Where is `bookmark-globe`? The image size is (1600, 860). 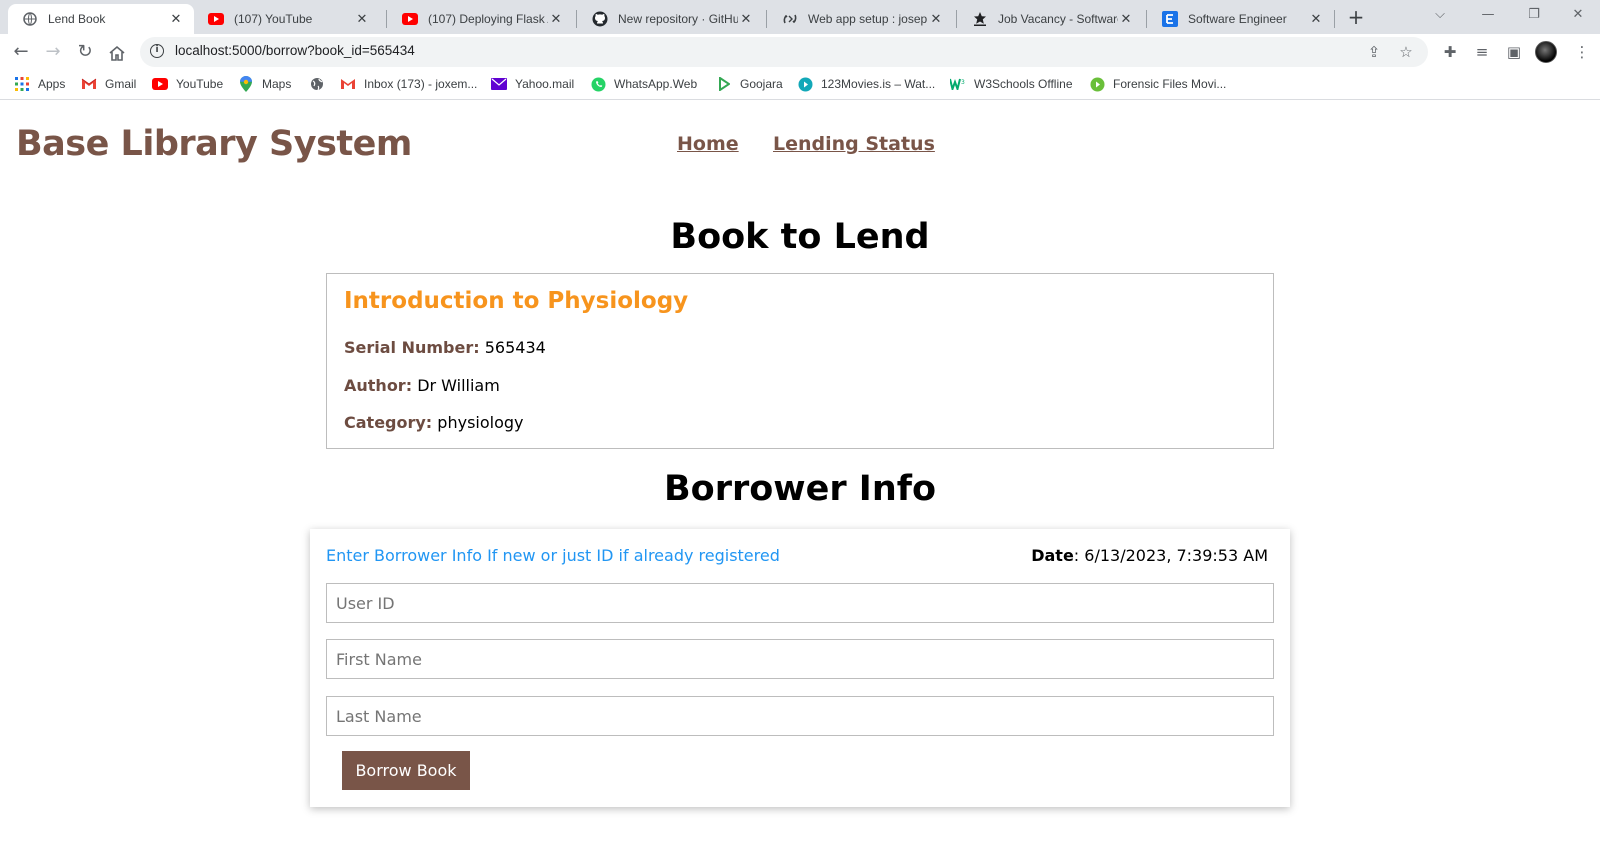
bookmark-globe is located at coordinates (321, 84).